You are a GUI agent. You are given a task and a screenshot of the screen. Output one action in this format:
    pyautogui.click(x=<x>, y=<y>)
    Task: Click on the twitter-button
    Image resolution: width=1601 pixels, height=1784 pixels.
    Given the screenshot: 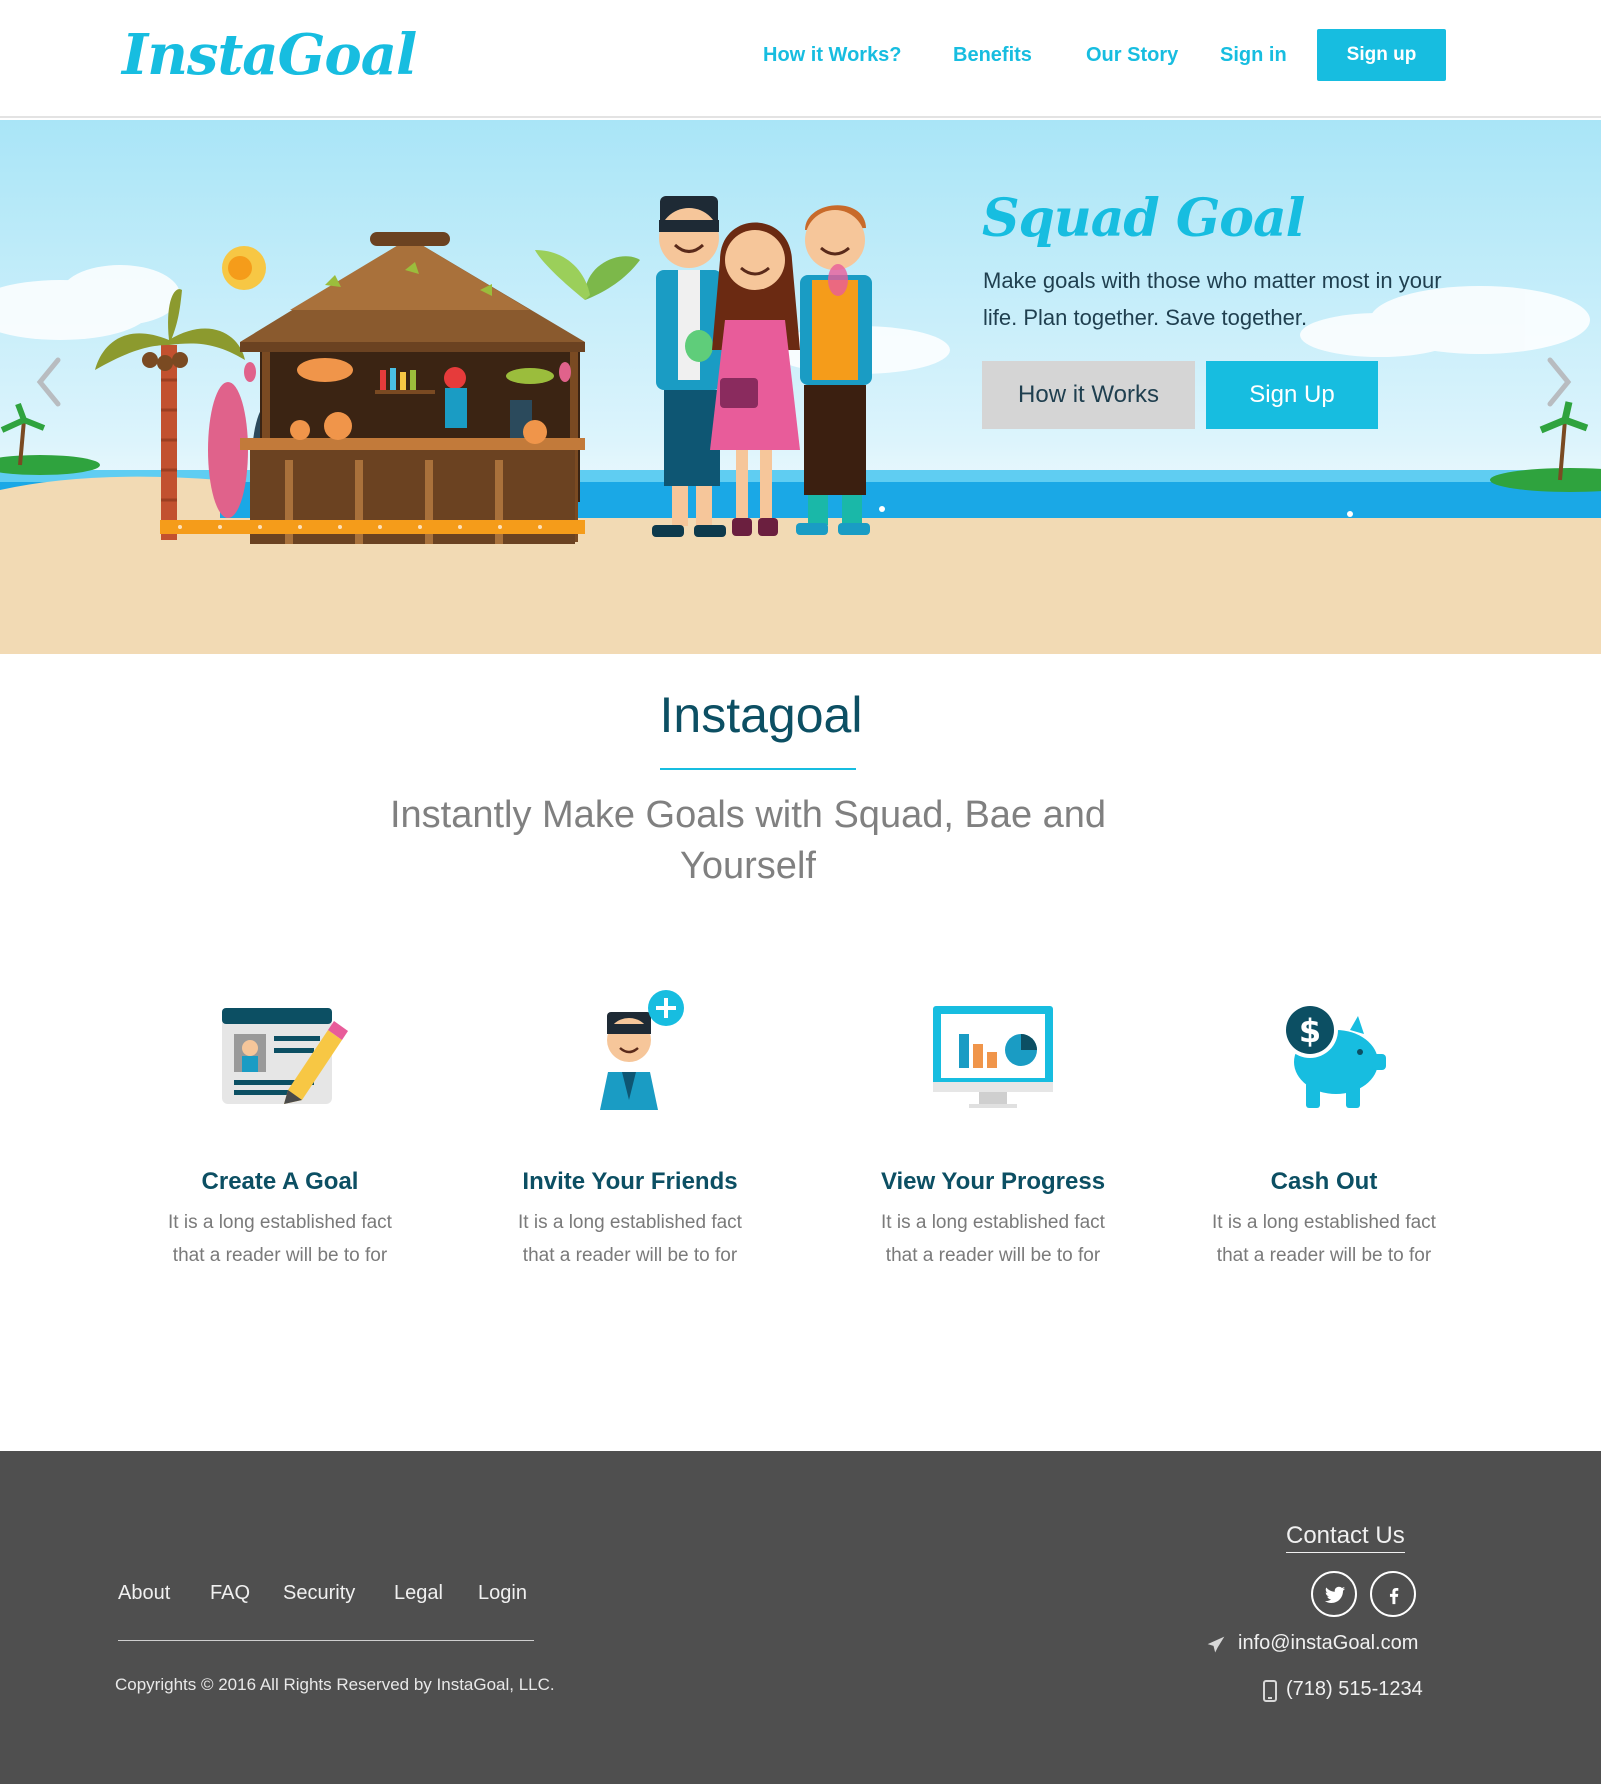 What is the action you would take?
    pyautogui.click(x=1334, y=1594)
    